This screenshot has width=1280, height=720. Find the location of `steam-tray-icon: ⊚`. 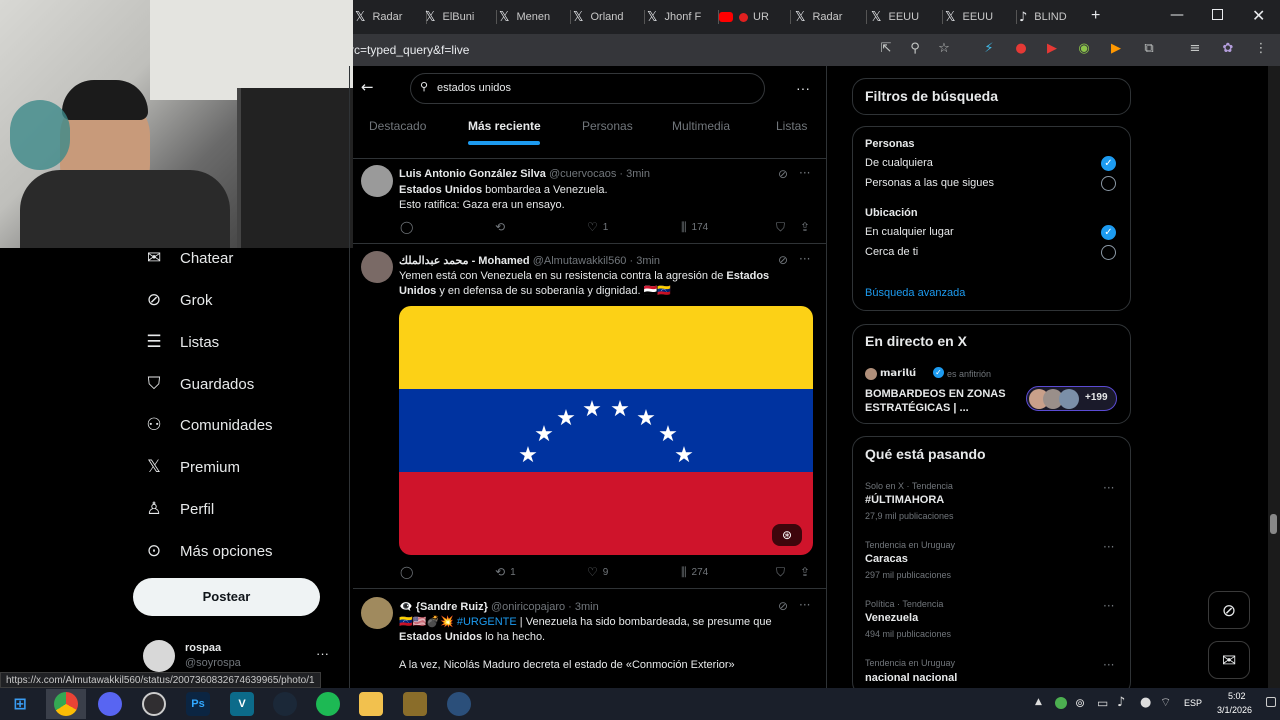

steam-tray-icon: ⊚ is located at coordinates (1080, 703).